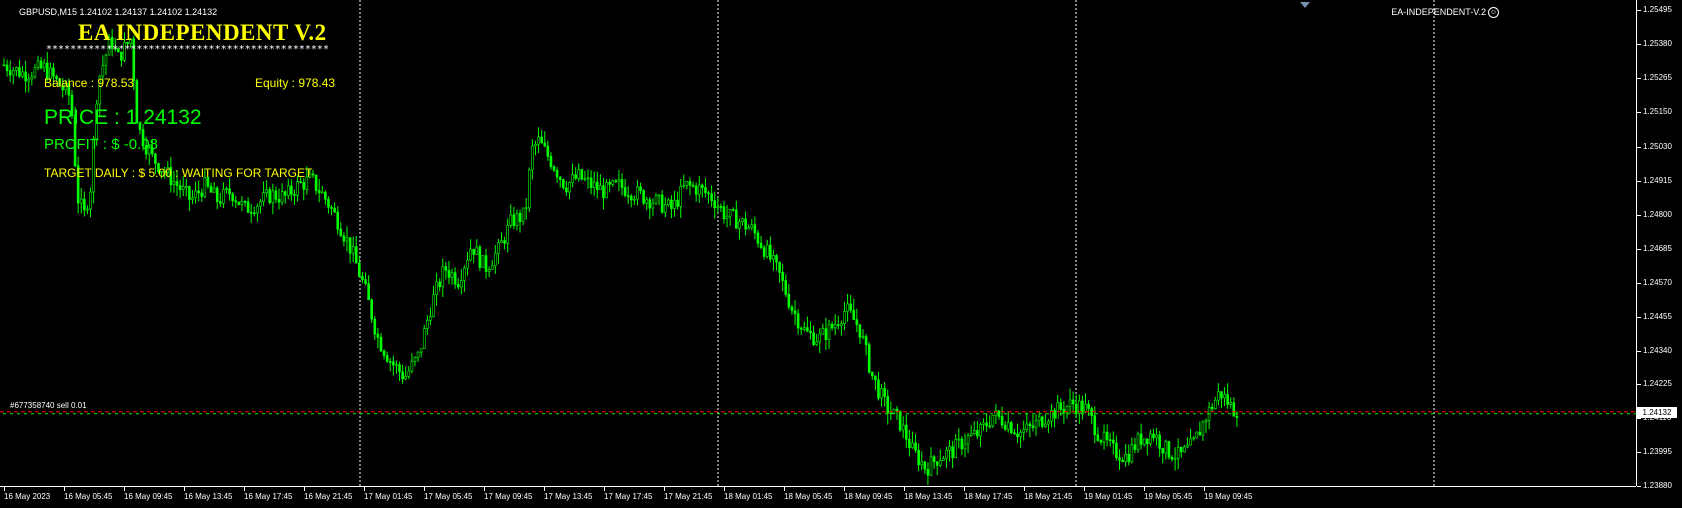 The image size is (1682, 508). I want to click on chart-shift-marker, so click(1305, 5).